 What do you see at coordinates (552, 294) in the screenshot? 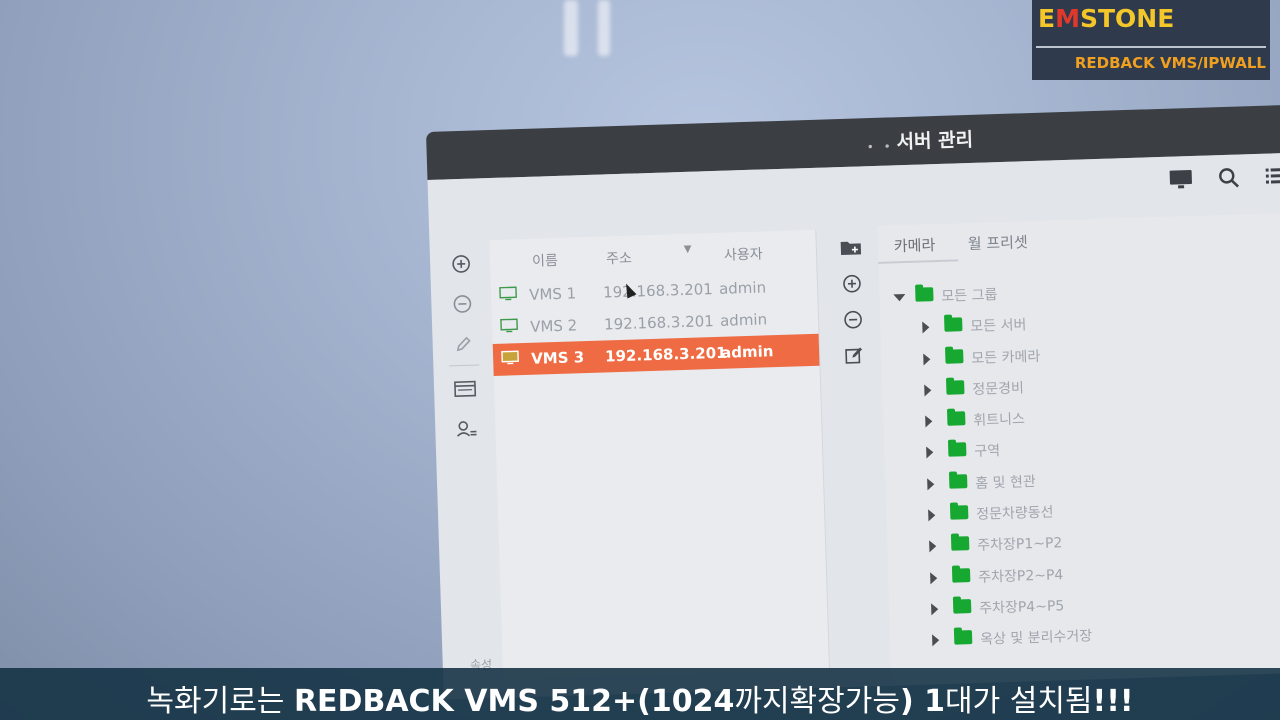
I see `server-name: VMS 1` at bounding box center [552, 294].